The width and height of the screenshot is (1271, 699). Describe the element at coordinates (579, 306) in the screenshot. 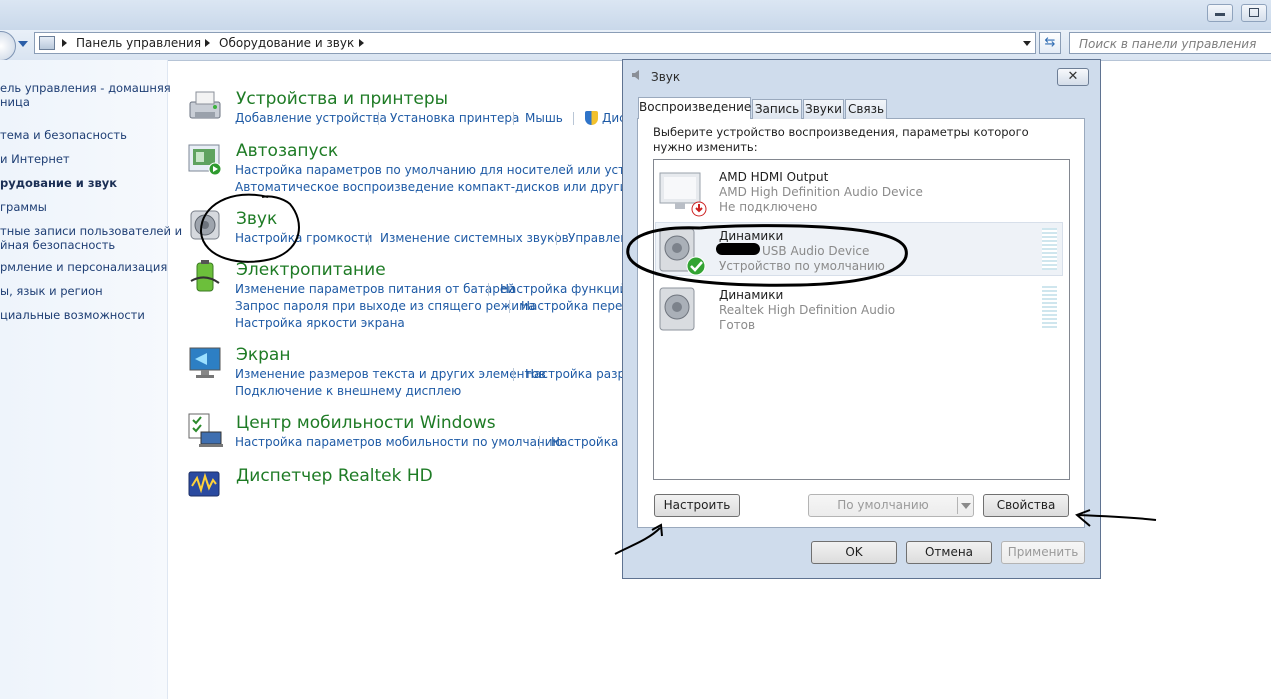

I see `link-sleep-settings: Настройка перехо` at that location.